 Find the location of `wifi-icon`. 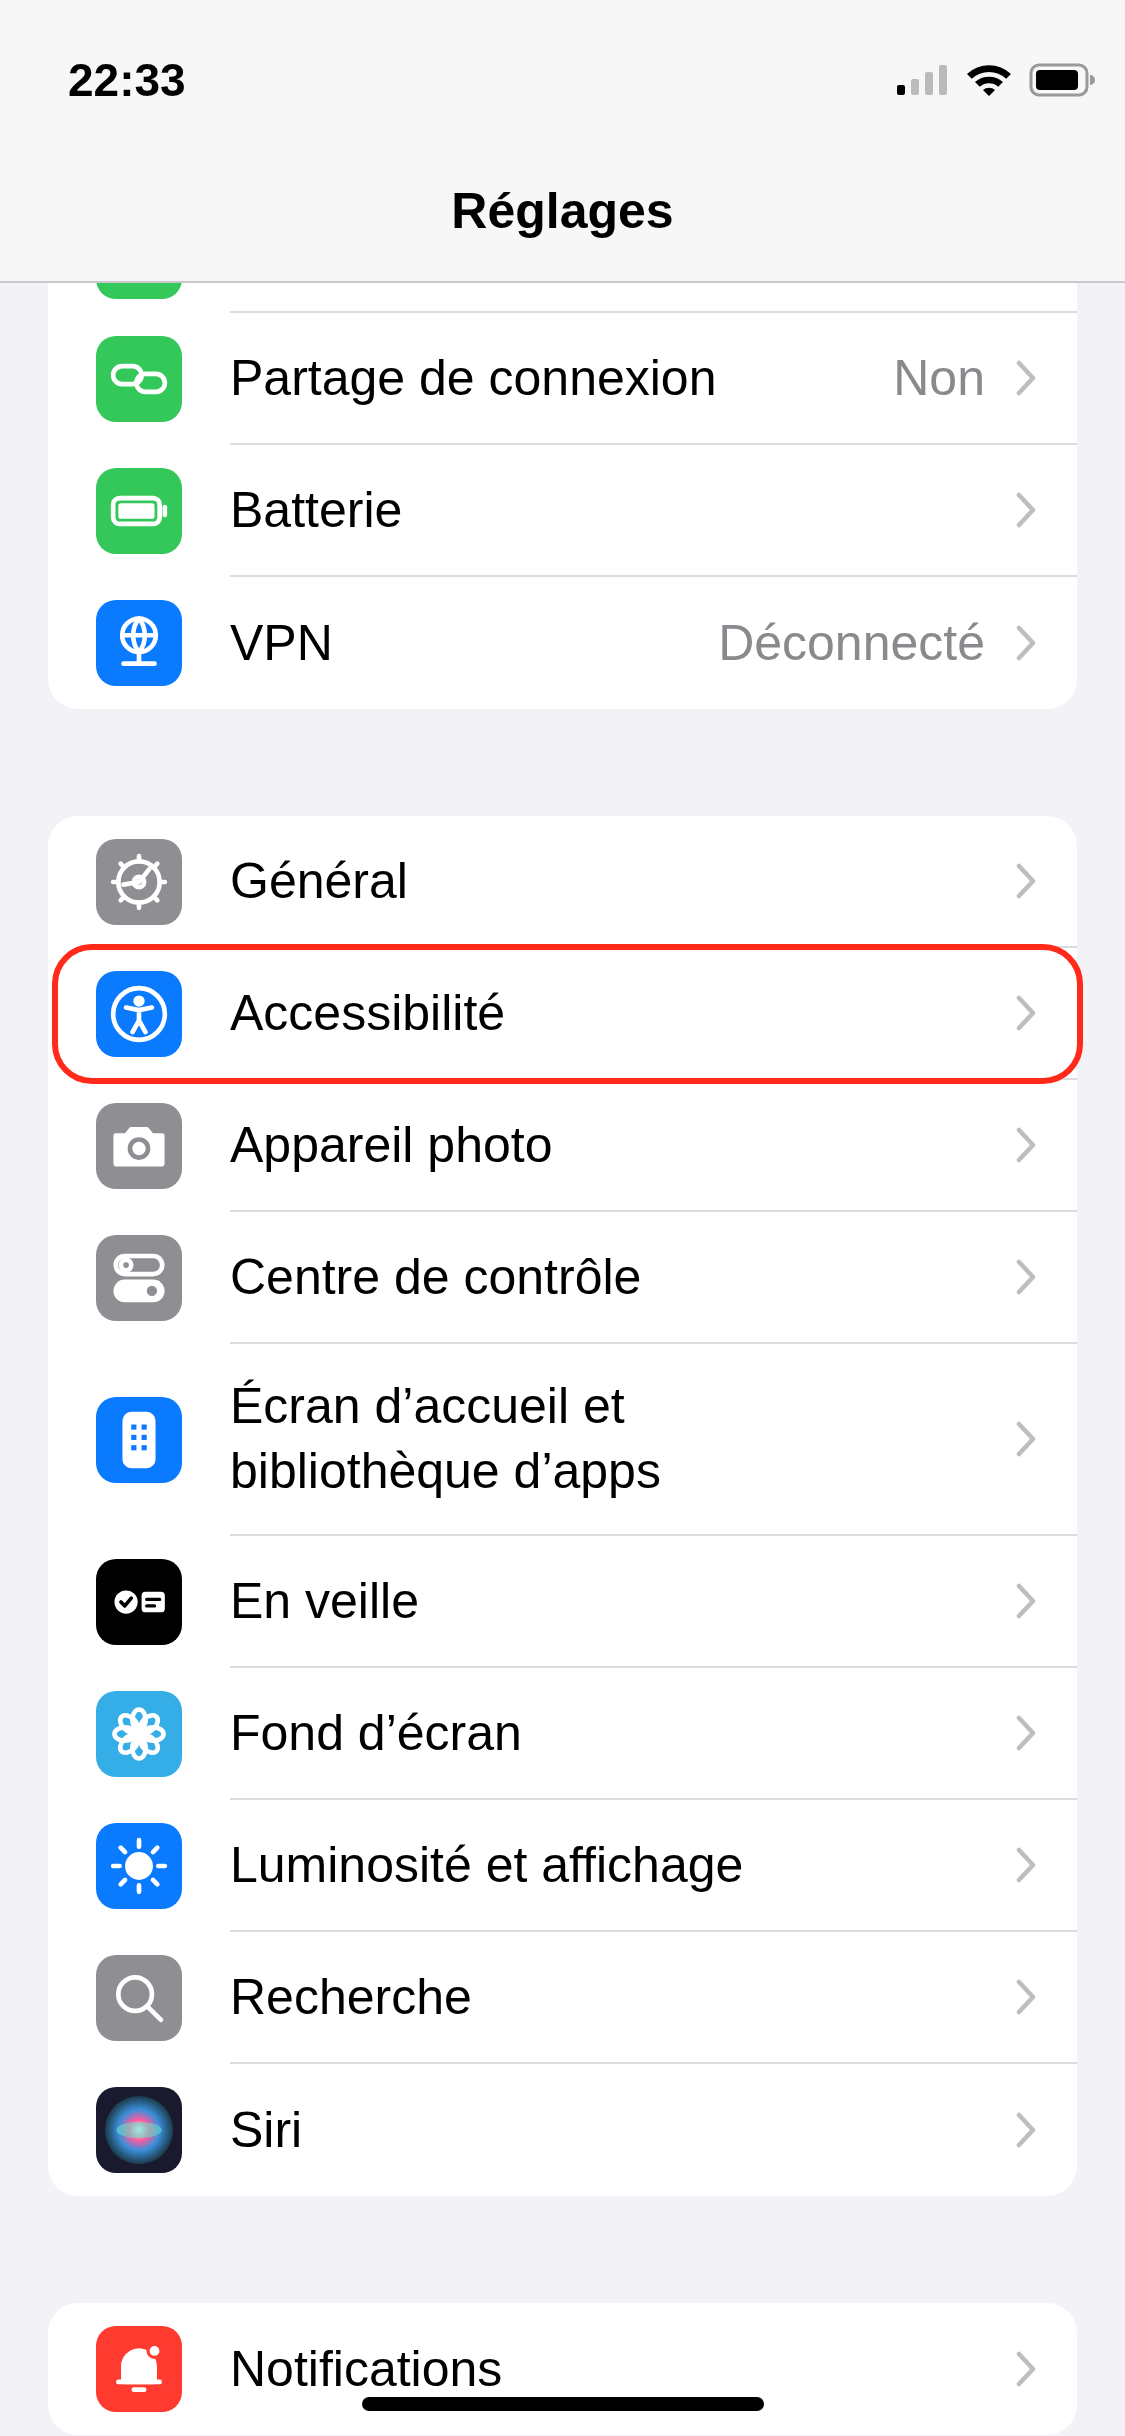

wifi-icon is located at coordinates (989, 80).